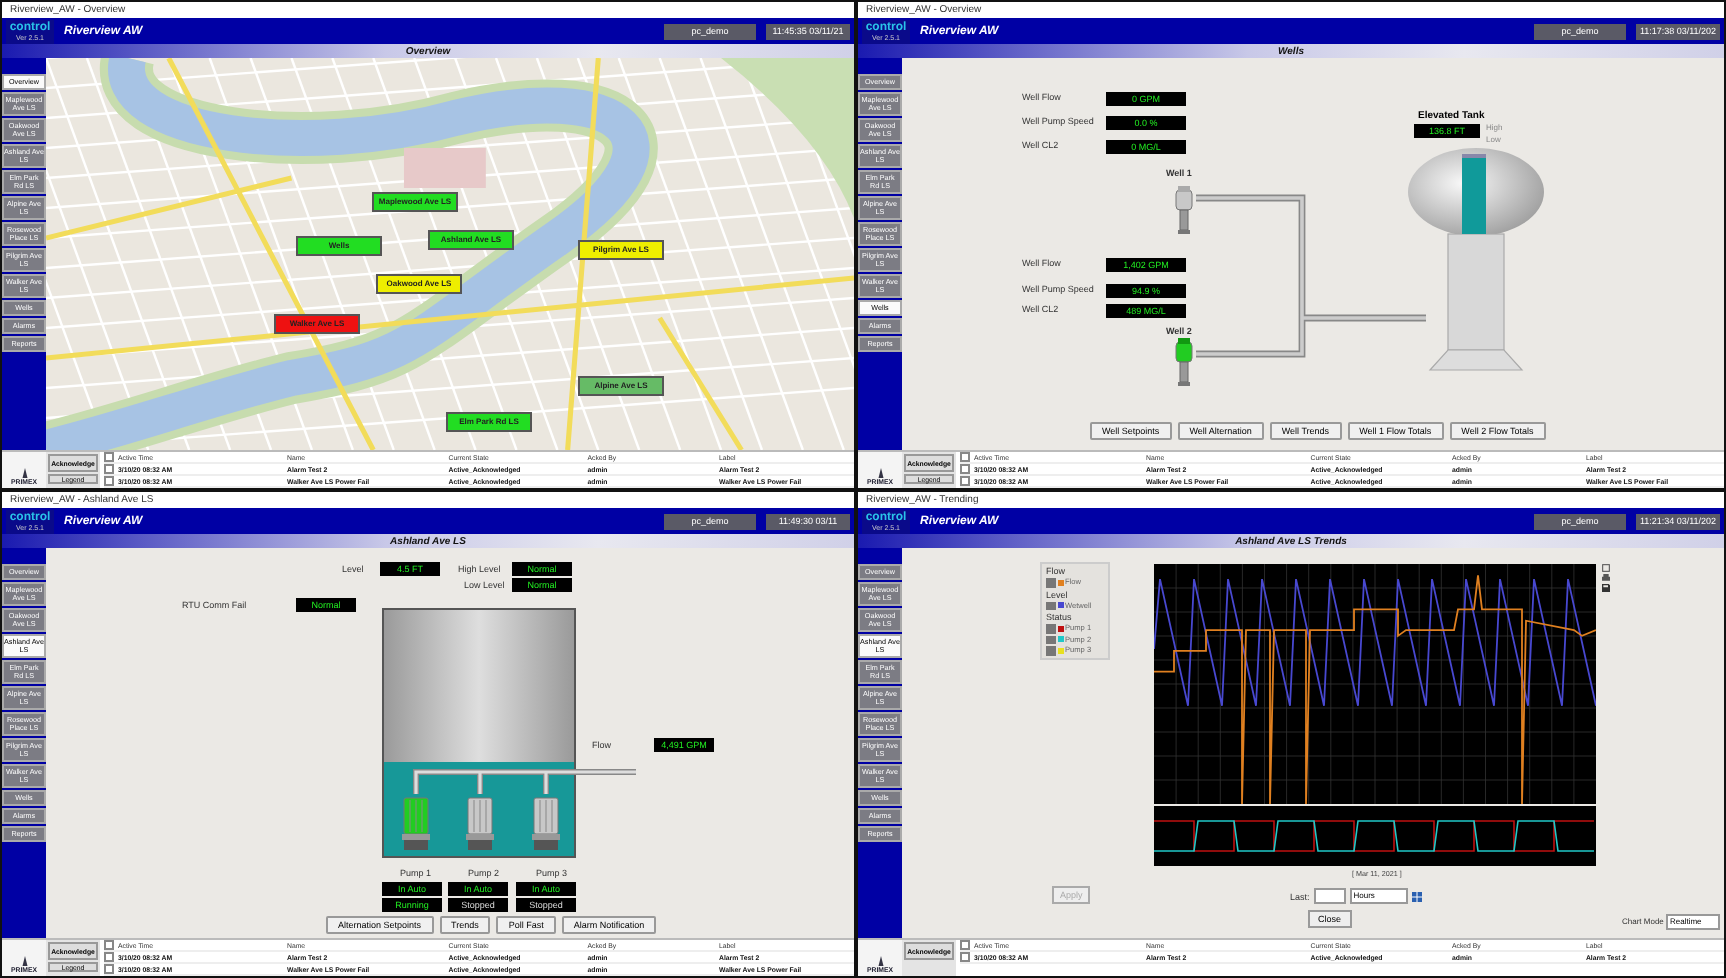 Image resolution: width=1726 pixels, height=978 pixels. I want to click on grid-icon, so click(1416, 896).